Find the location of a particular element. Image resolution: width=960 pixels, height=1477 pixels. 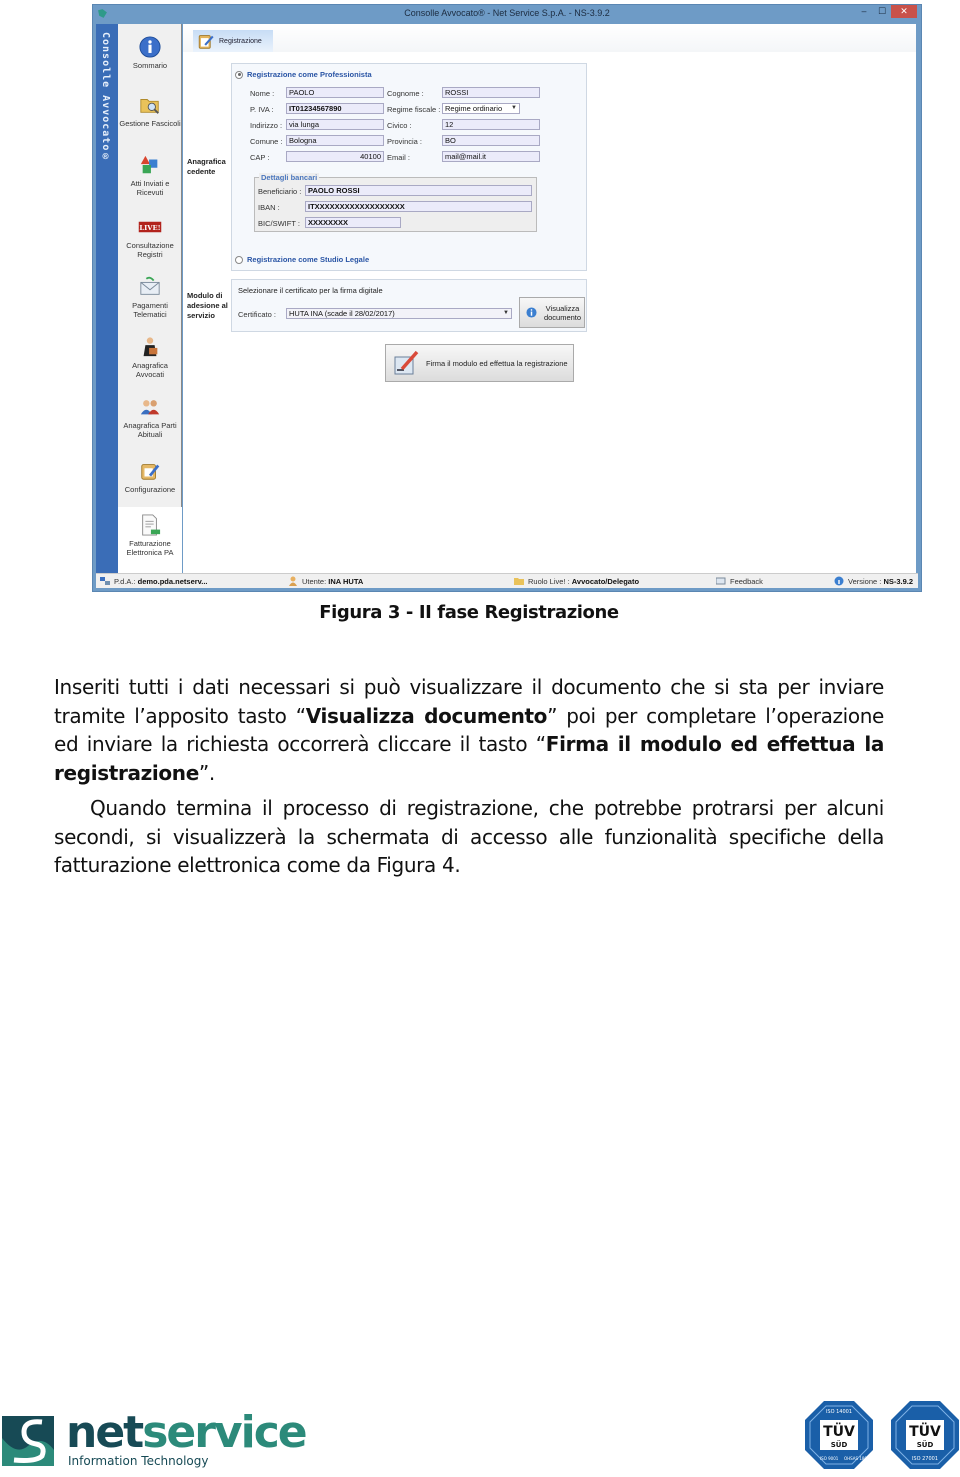

tab-registrazione: Registrazione is located at coordinates (233, 41).